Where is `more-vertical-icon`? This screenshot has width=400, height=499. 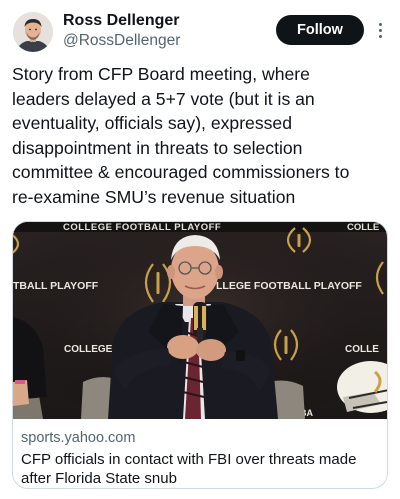 more-vertical-icon is located at coordinates (380, 30).